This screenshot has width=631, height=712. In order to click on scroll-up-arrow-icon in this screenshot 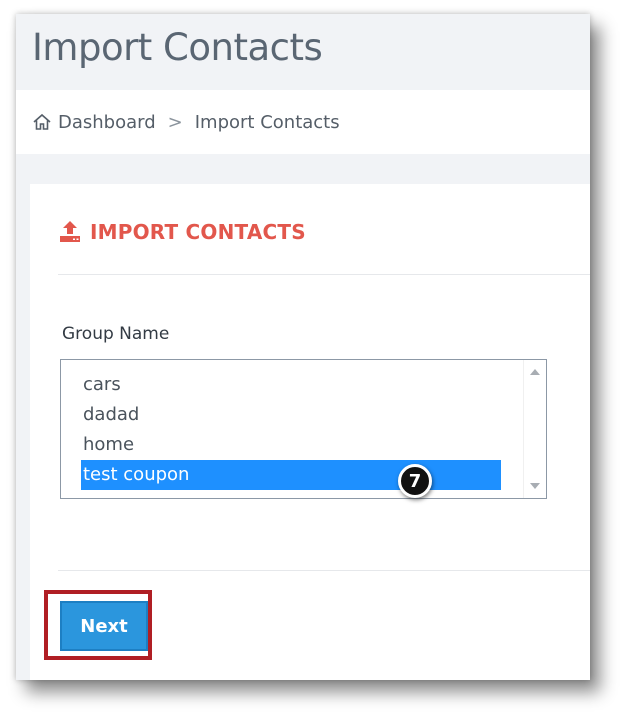, I will do `click(535, 372)`.